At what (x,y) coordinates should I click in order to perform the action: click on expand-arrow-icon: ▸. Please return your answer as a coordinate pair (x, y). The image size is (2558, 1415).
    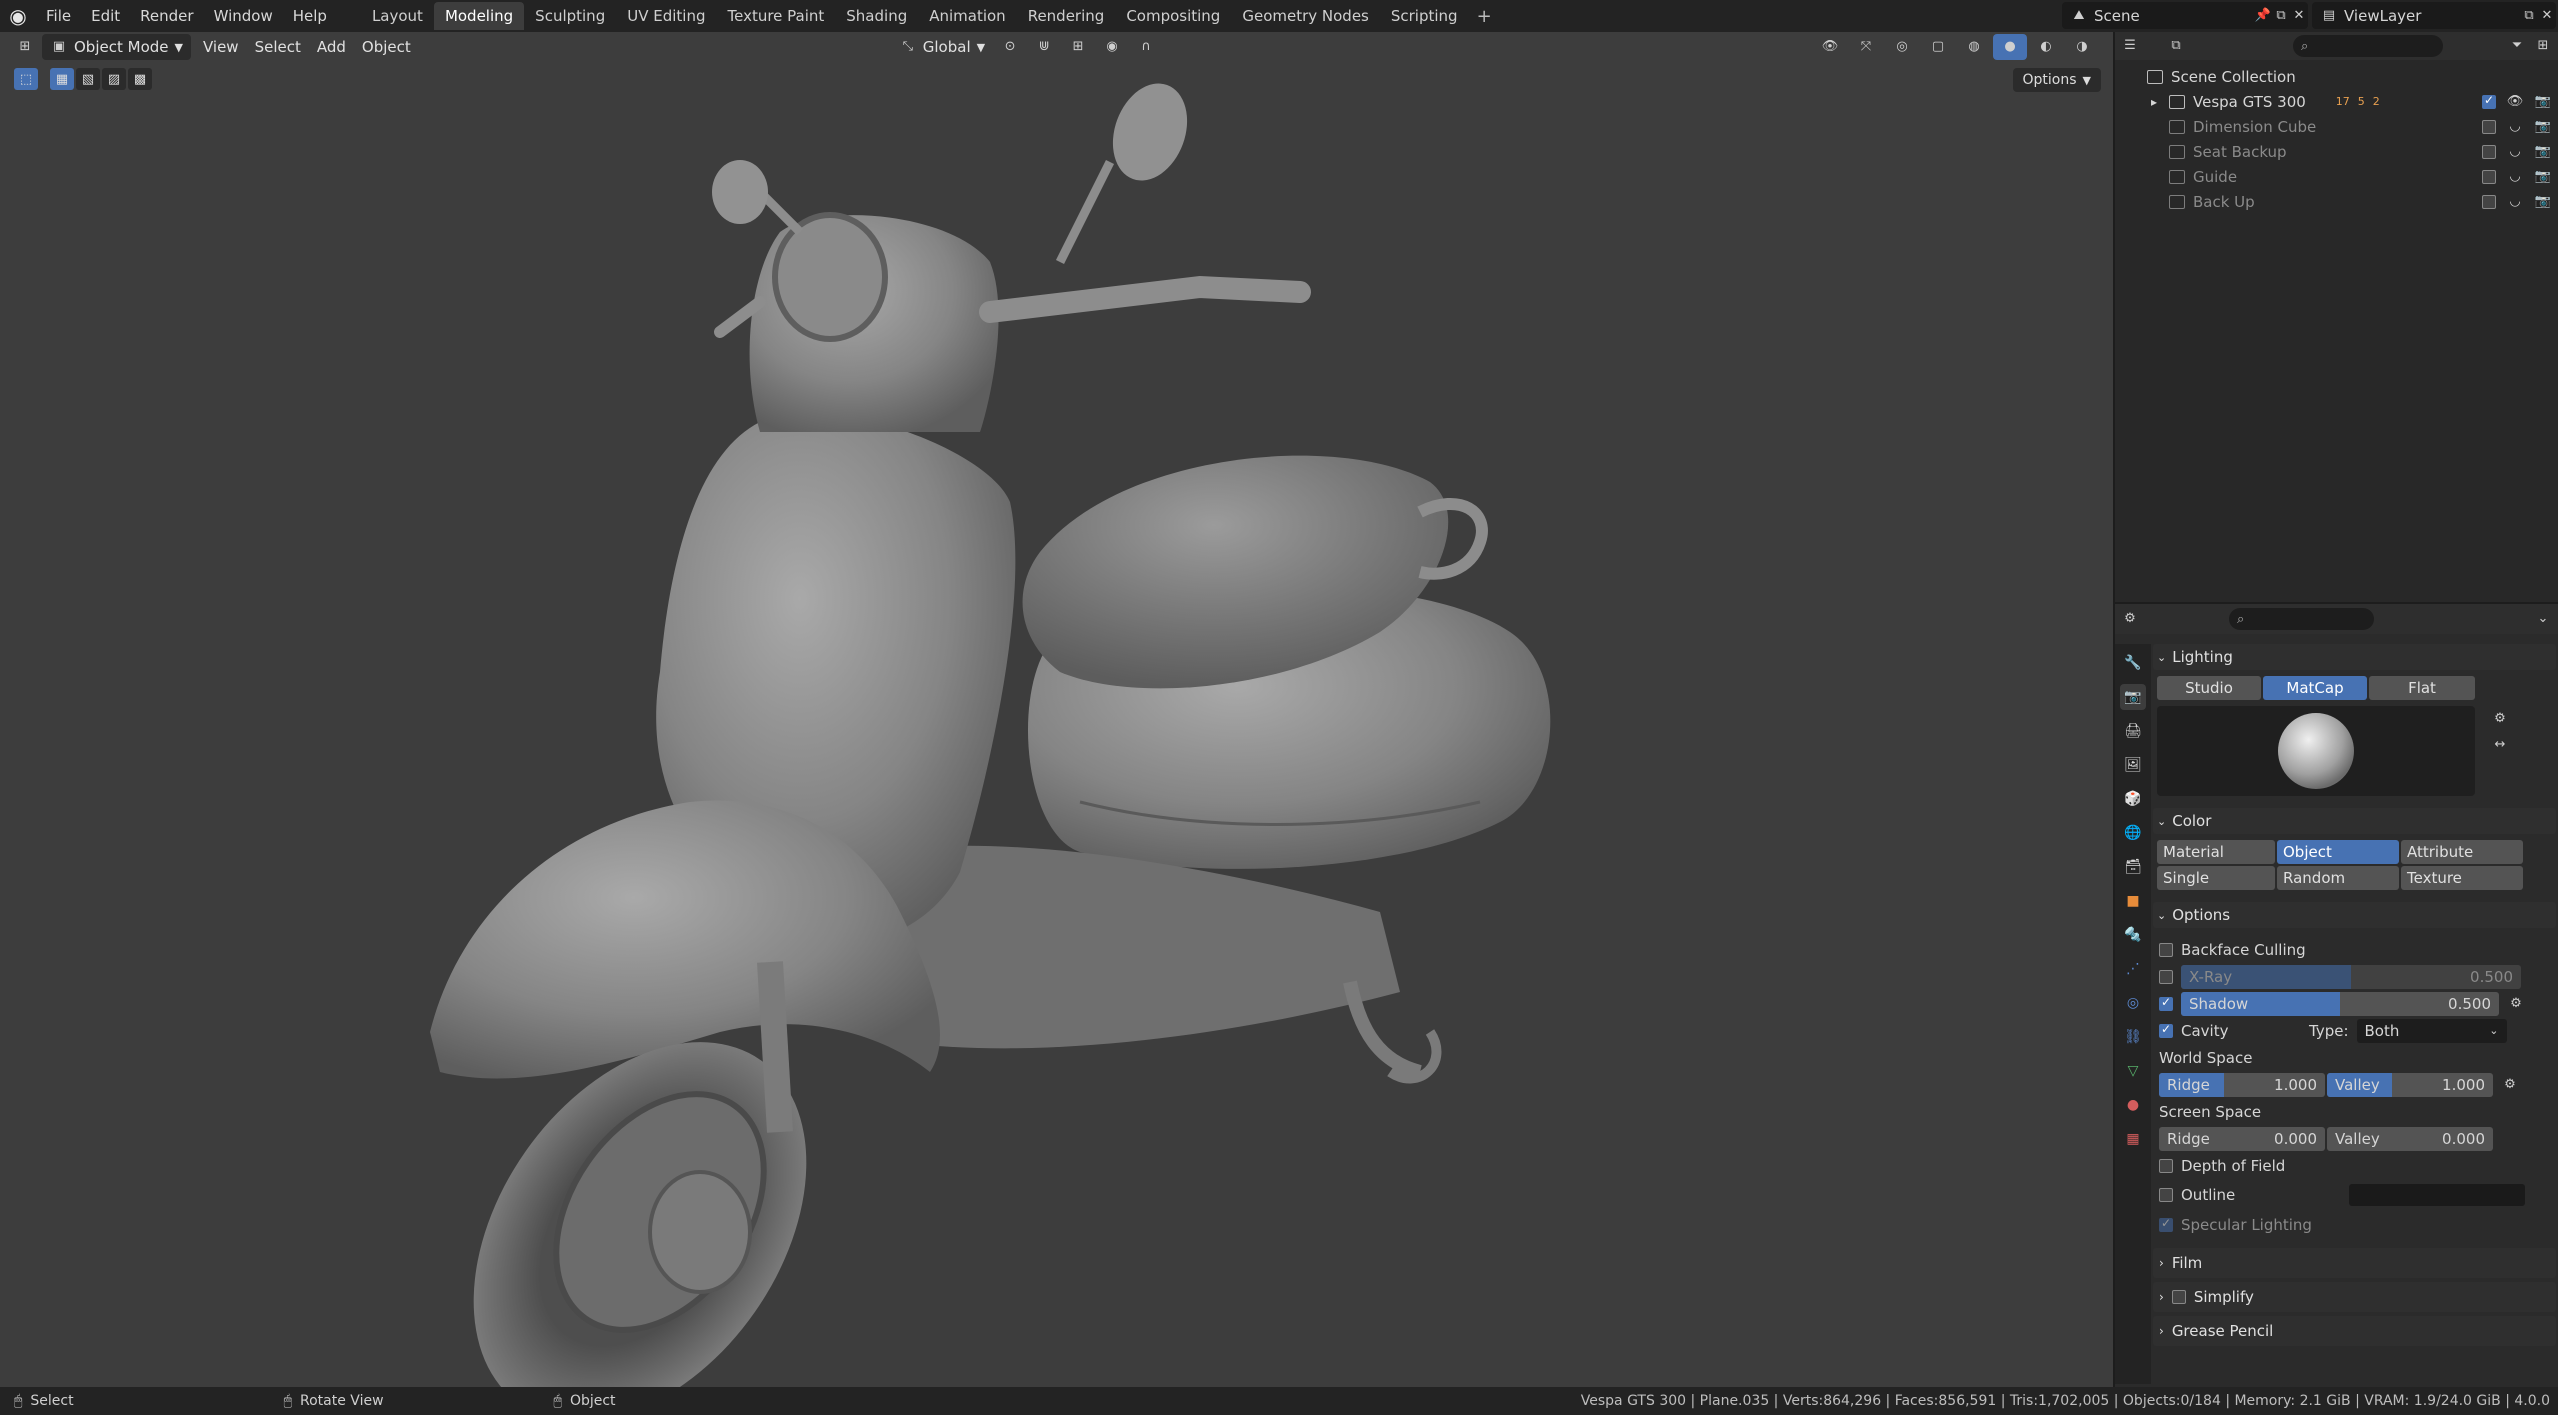
    Looking at the image, I should click on (2154, 102).